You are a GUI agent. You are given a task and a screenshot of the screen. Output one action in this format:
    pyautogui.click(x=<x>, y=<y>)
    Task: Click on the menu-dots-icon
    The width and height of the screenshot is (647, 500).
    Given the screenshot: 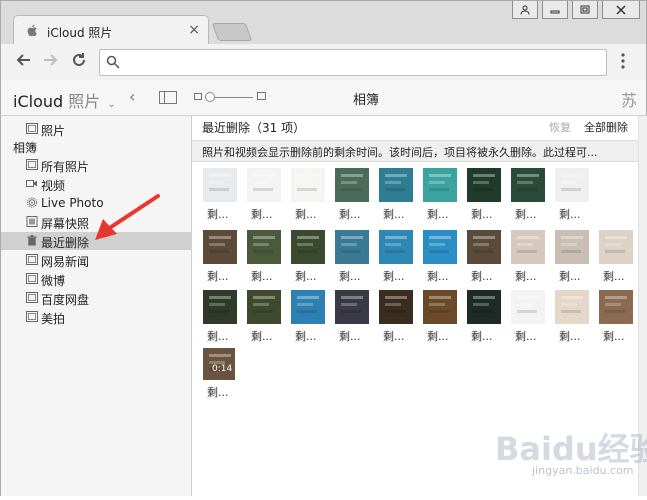 What is the action you would take?
    pyautogui.click(x=623, y=61)
    